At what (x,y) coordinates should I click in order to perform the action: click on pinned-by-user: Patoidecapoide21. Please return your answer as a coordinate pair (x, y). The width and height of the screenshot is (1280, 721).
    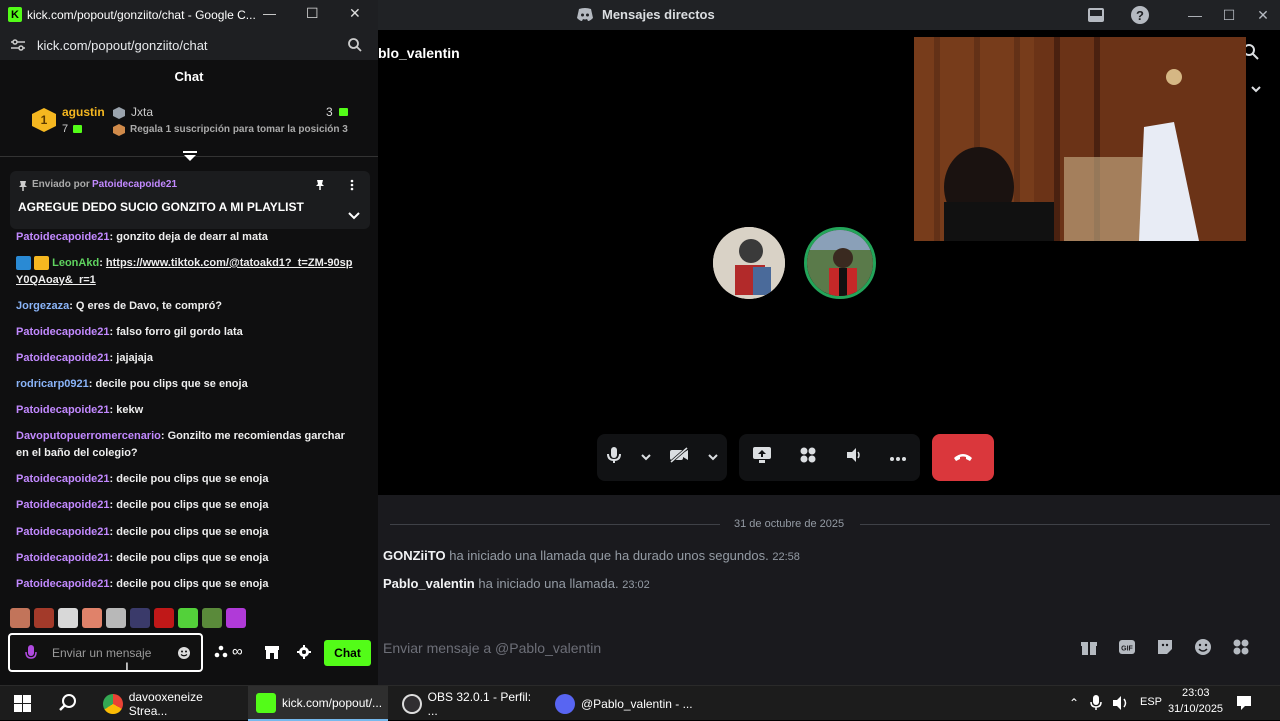
    Looking at the image, I should click on (134, 184).